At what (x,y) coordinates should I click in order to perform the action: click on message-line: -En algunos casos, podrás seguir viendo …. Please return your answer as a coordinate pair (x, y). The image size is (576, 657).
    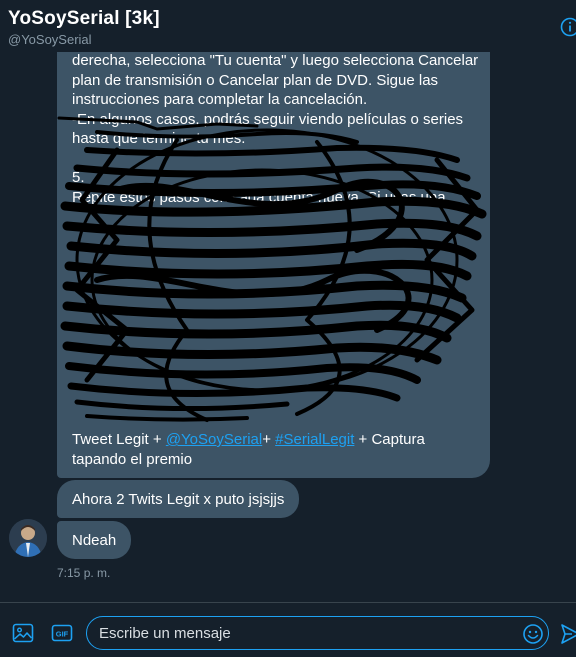
    Looking at the image, I should click on (268, 119).